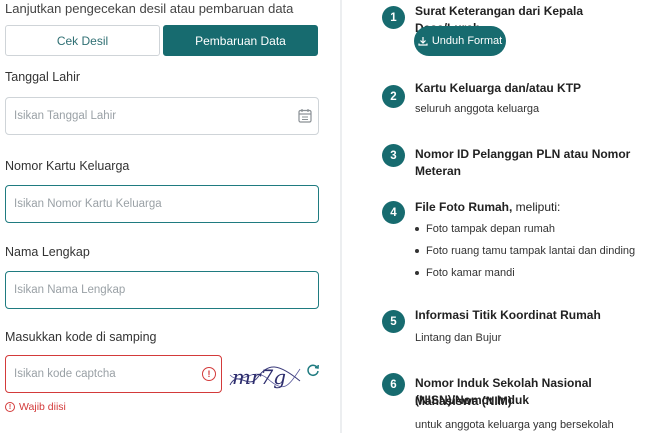 This screenshot has height=433, width=650. I want to click on captcha-image: mr7g, so click(265, 377).